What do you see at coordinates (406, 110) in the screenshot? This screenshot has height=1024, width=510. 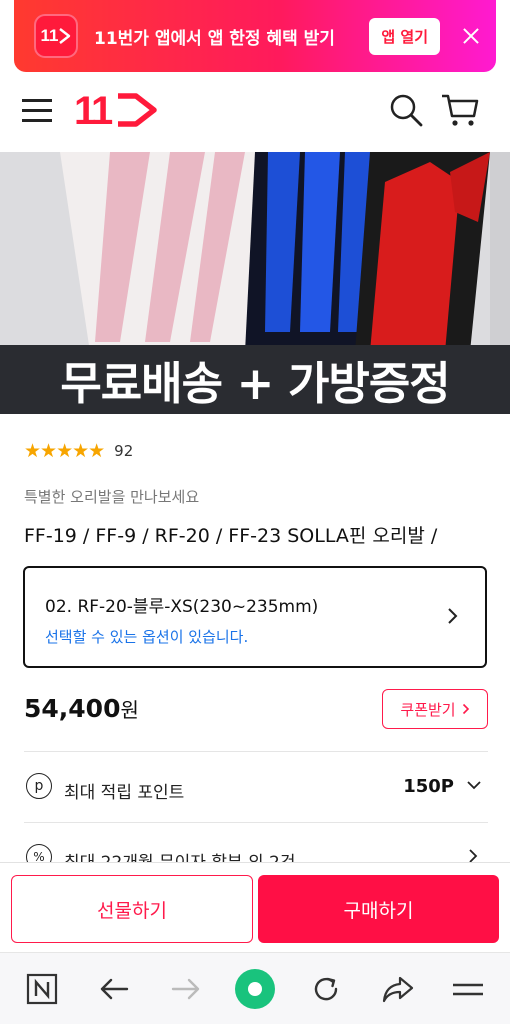 I see `search-icon` at bounding box center [406, 110].